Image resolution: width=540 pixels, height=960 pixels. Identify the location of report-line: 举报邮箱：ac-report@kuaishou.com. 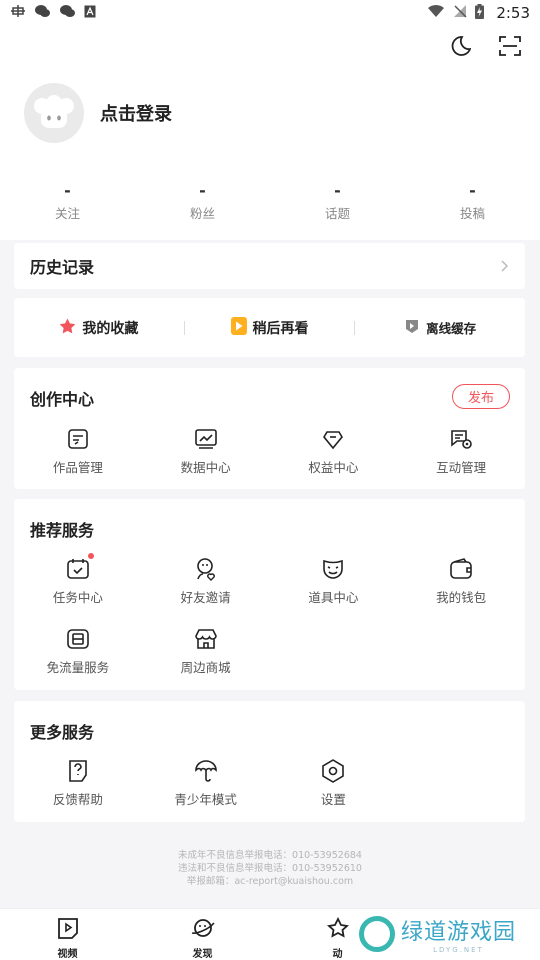
(270, 881).